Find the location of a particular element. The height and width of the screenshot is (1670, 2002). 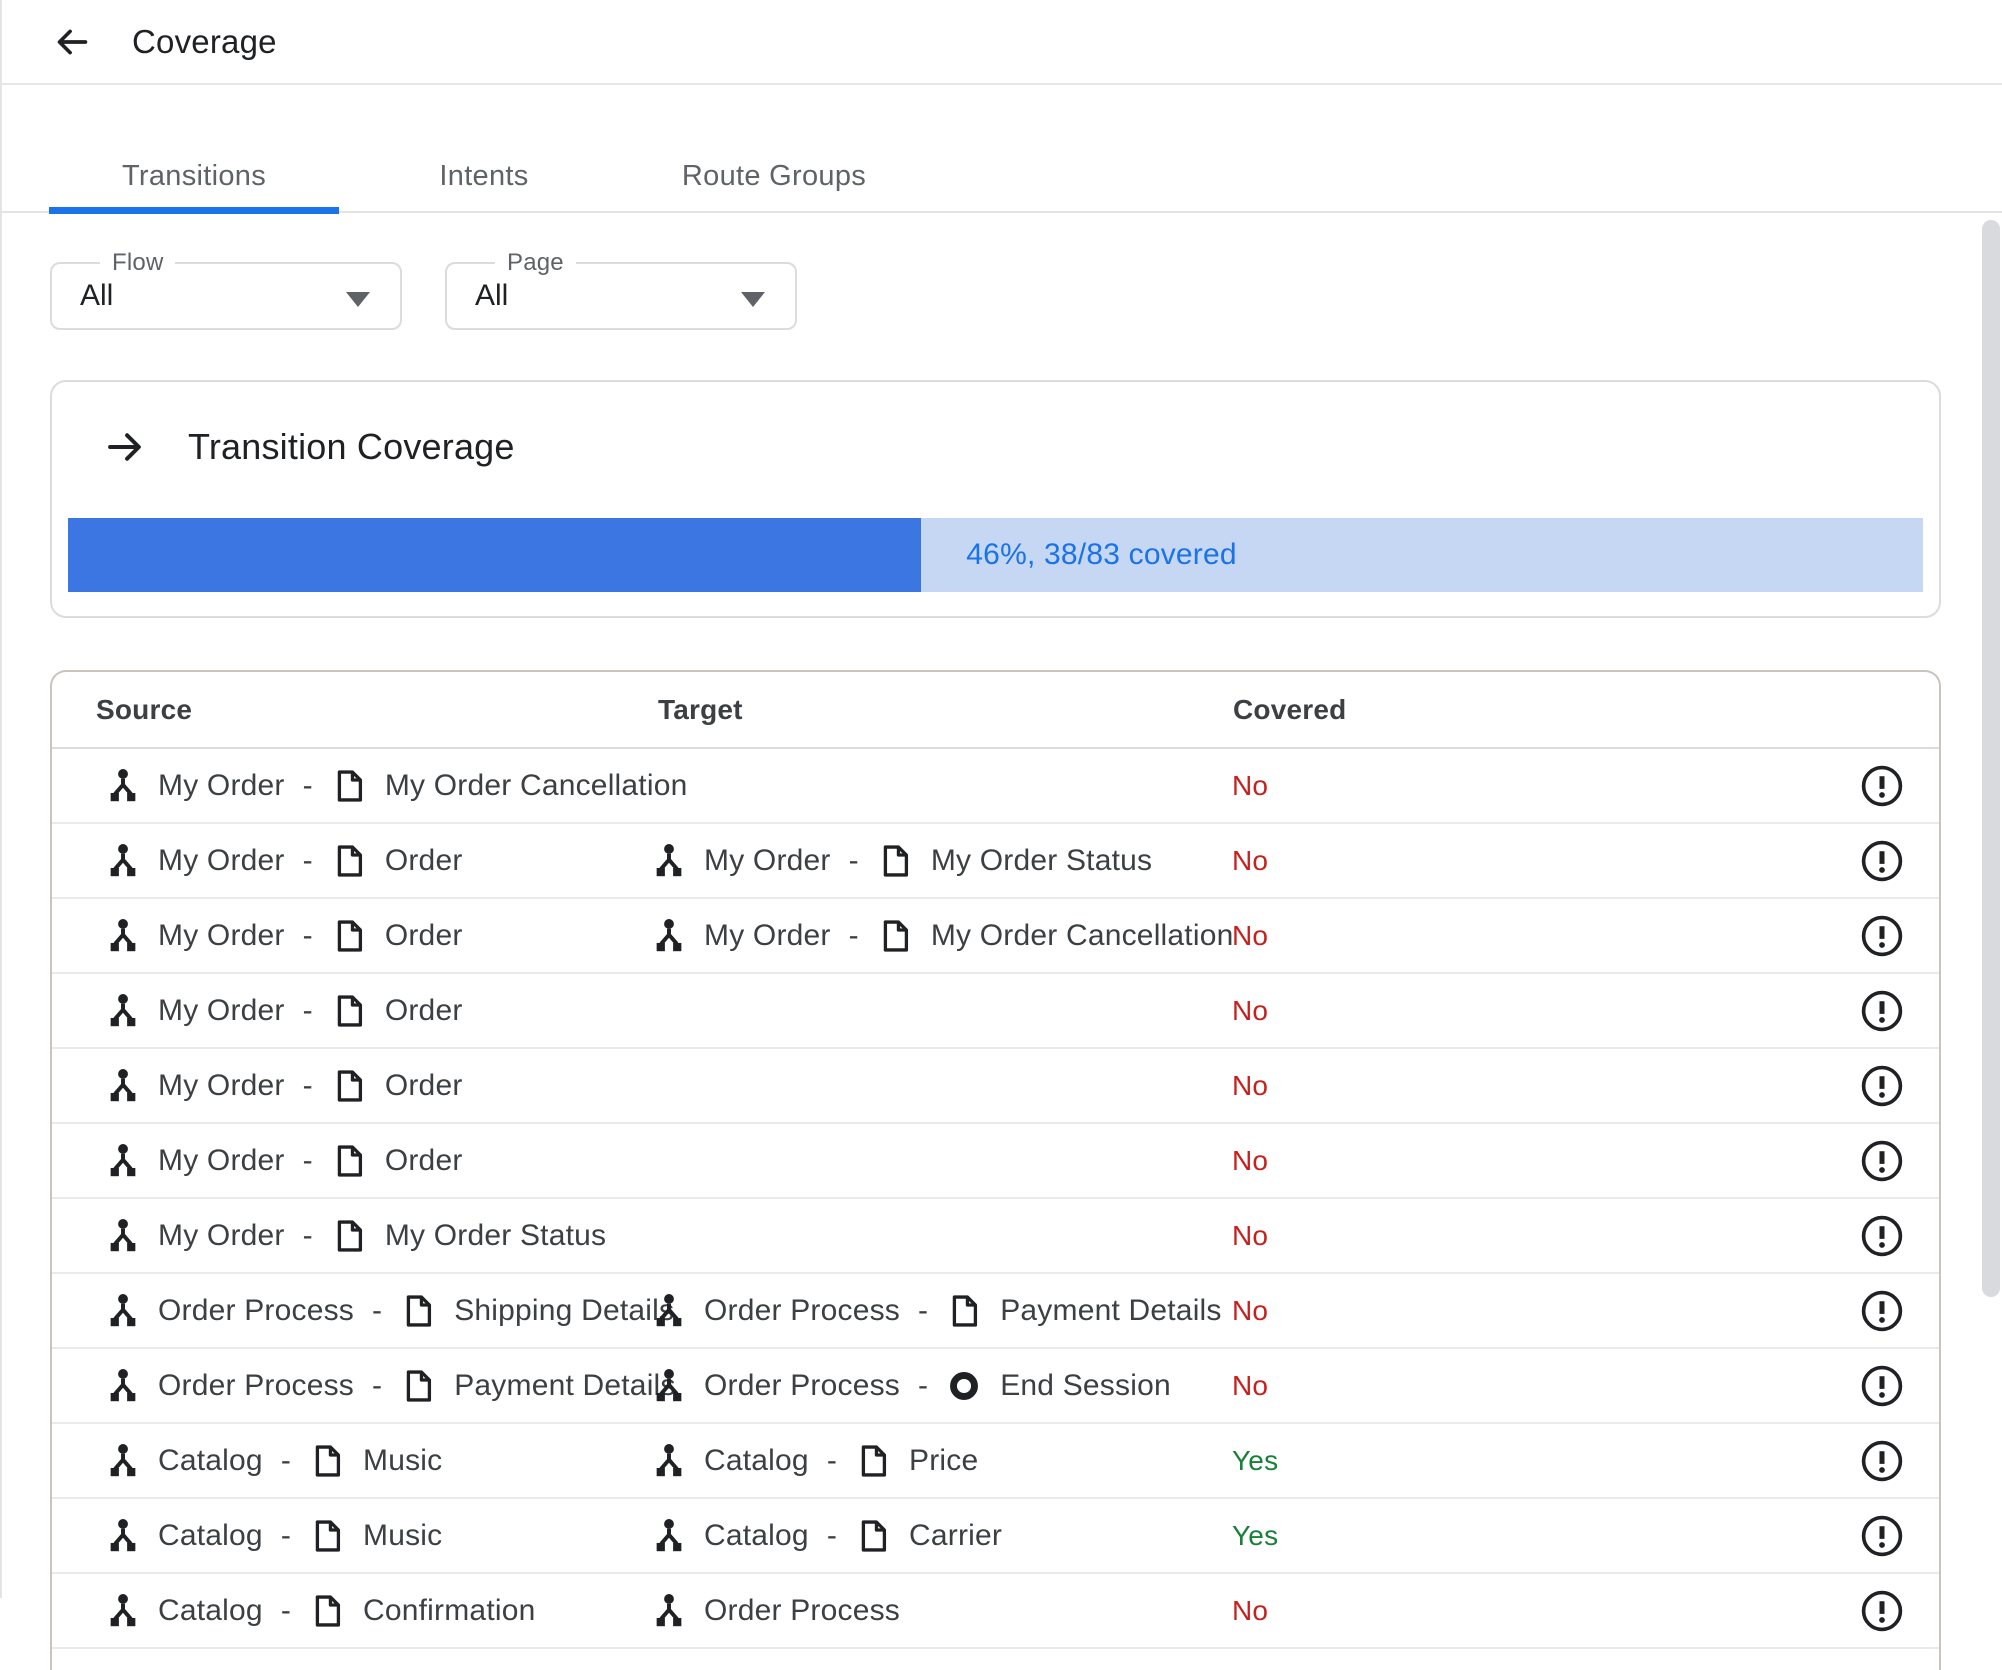

coverage-progress-bar: 46%, 38/83 covered is located at coordinates (995, 555).